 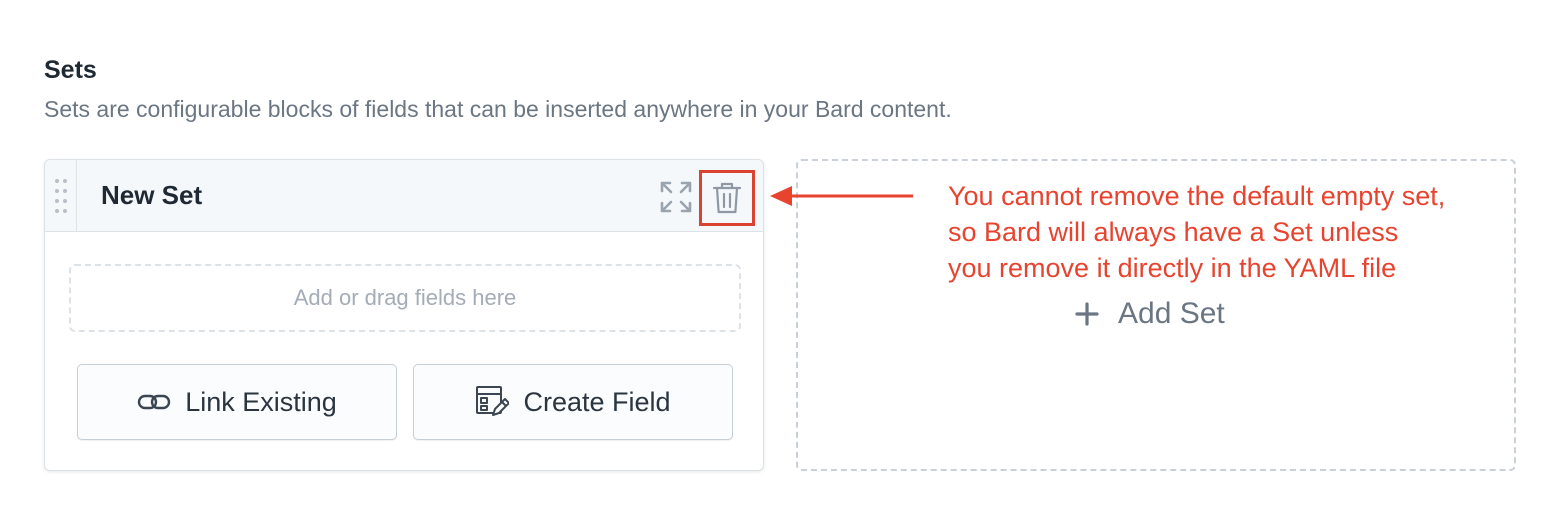 I want to click on link-existing-label: Link Existing, so click(x=261, y=401).